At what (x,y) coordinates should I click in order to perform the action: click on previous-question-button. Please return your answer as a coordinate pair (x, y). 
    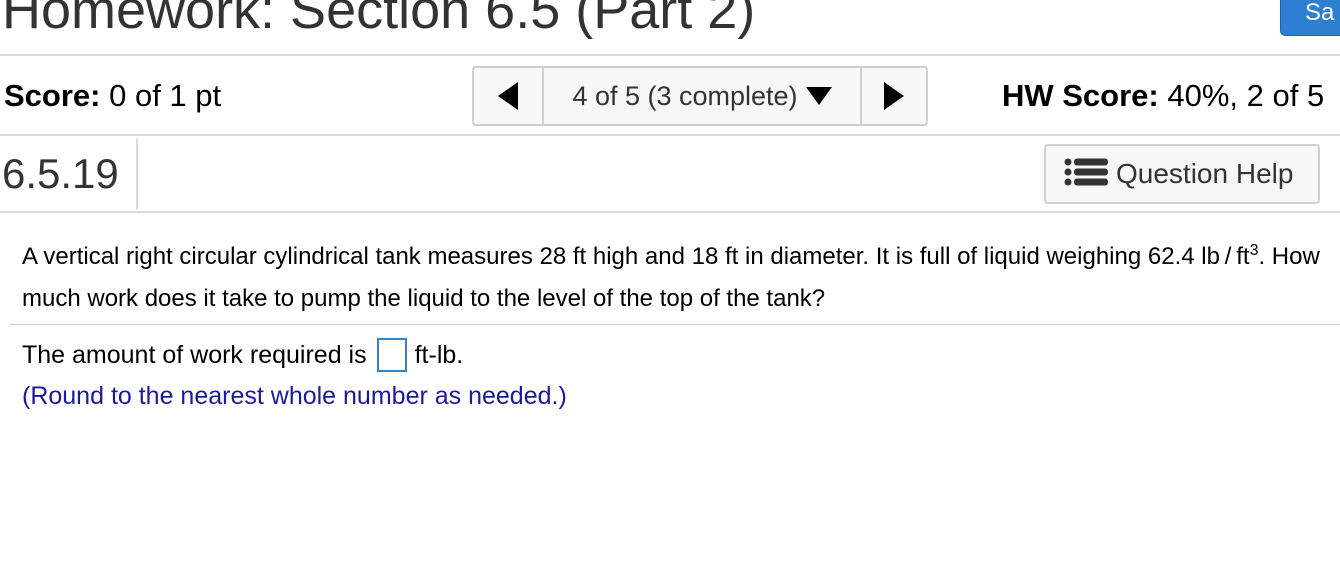
    Looking at the image, I should click on (509, 96).